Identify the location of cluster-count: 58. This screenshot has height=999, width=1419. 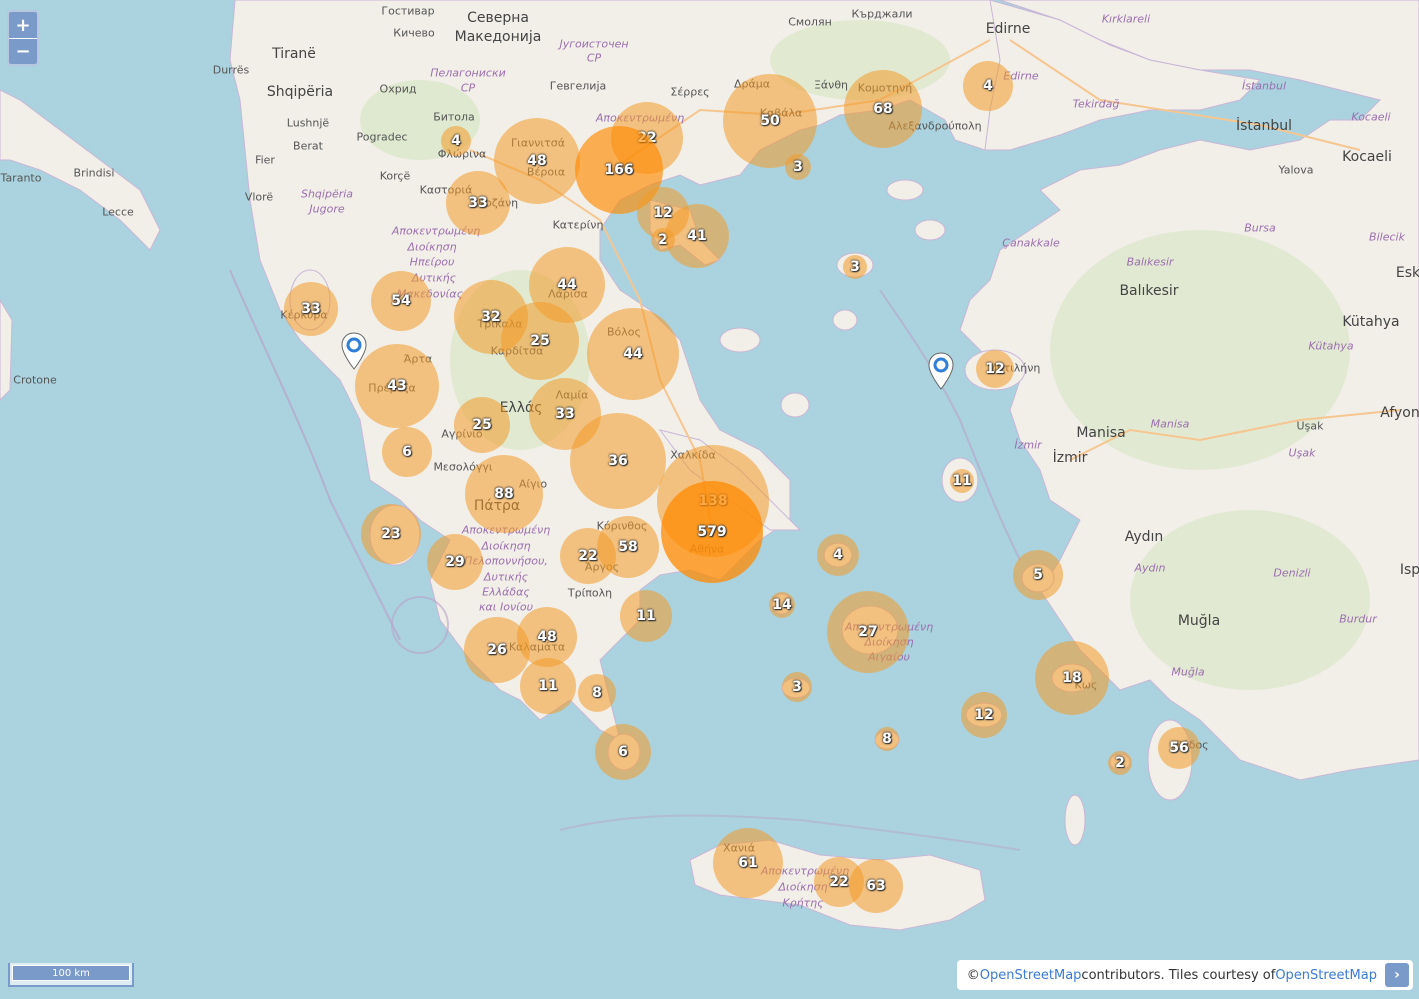
(628, 547).